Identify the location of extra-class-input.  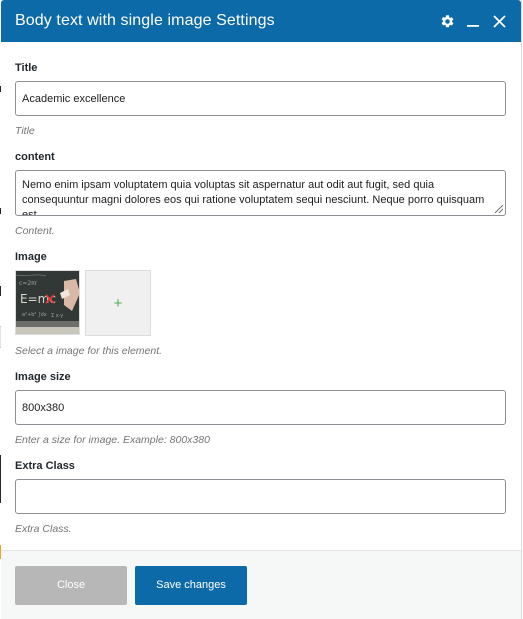
(260, 496).